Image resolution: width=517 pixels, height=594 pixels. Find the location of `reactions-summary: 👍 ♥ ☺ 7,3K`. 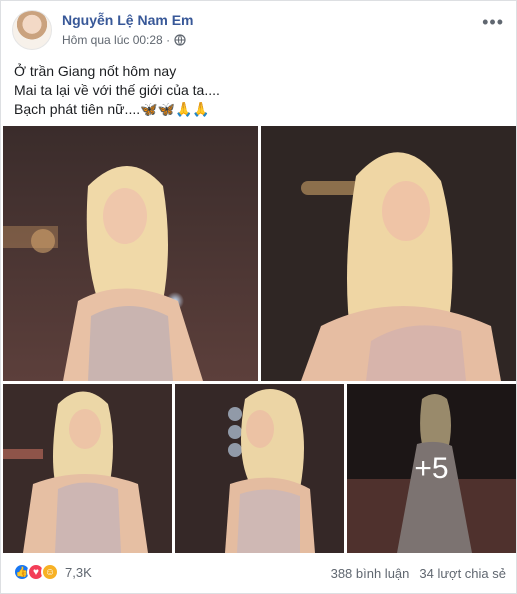

reactions-summary: 👍 ♥ ☺ 7,3K is located at coordinates (52, 572).